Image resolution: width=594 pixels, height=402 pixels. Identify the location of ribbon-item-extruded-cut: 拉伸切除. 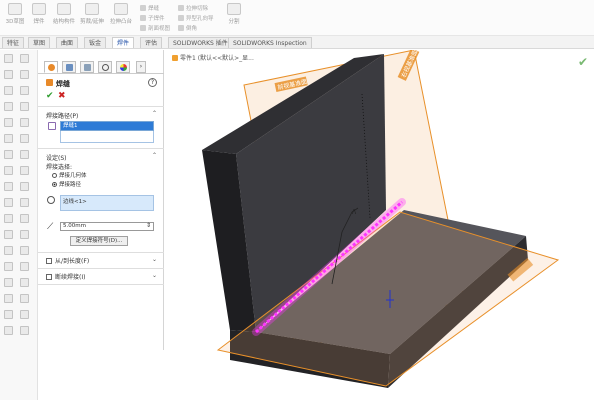
(193, 8).